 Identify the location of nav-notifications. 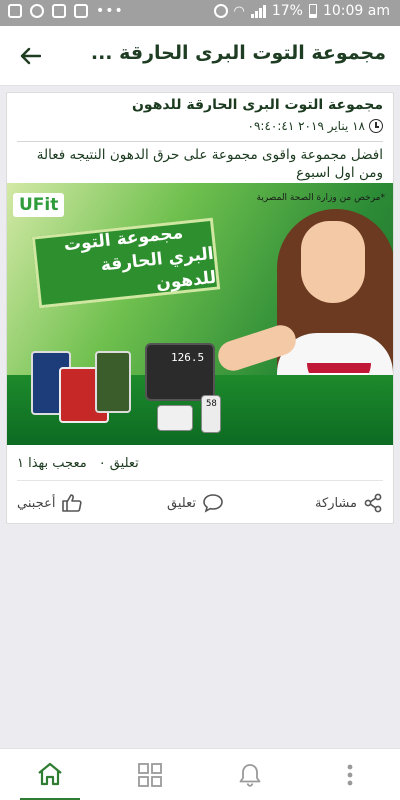
(250, 774).